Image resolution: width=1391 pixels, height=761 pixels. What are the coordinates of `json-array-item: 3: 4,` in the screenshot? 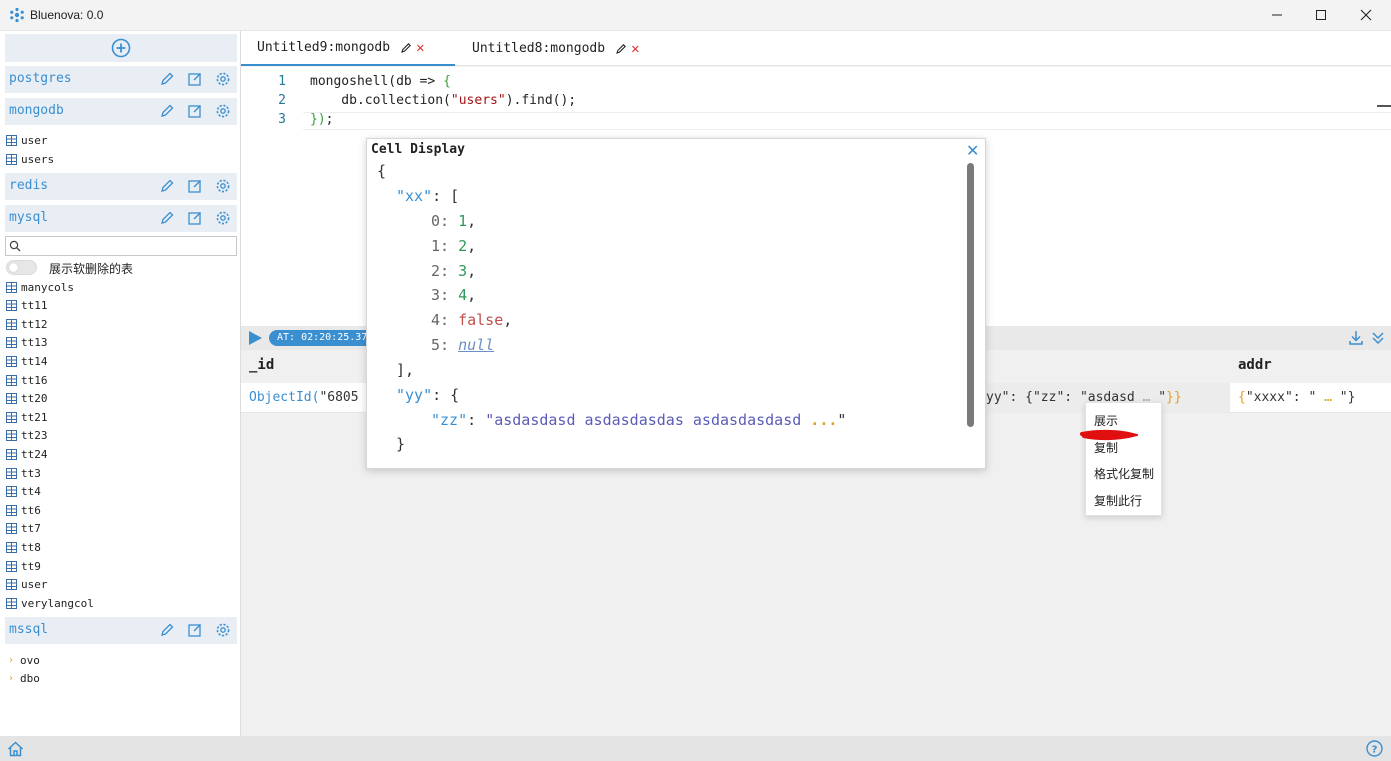 It's located at (454, 295).